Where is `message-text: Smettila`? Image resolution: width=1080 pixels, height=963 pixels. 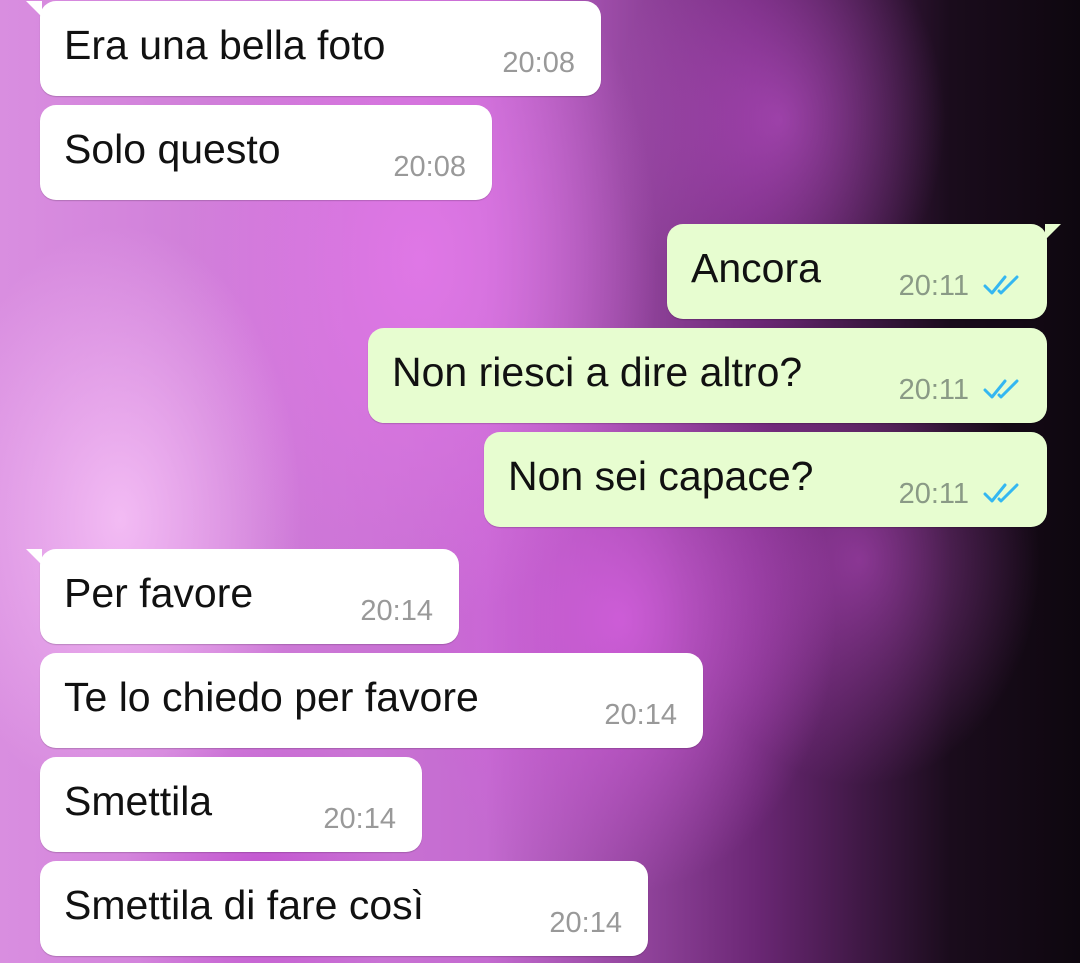 message-text: Smettila is located at coordinates (138, 801).